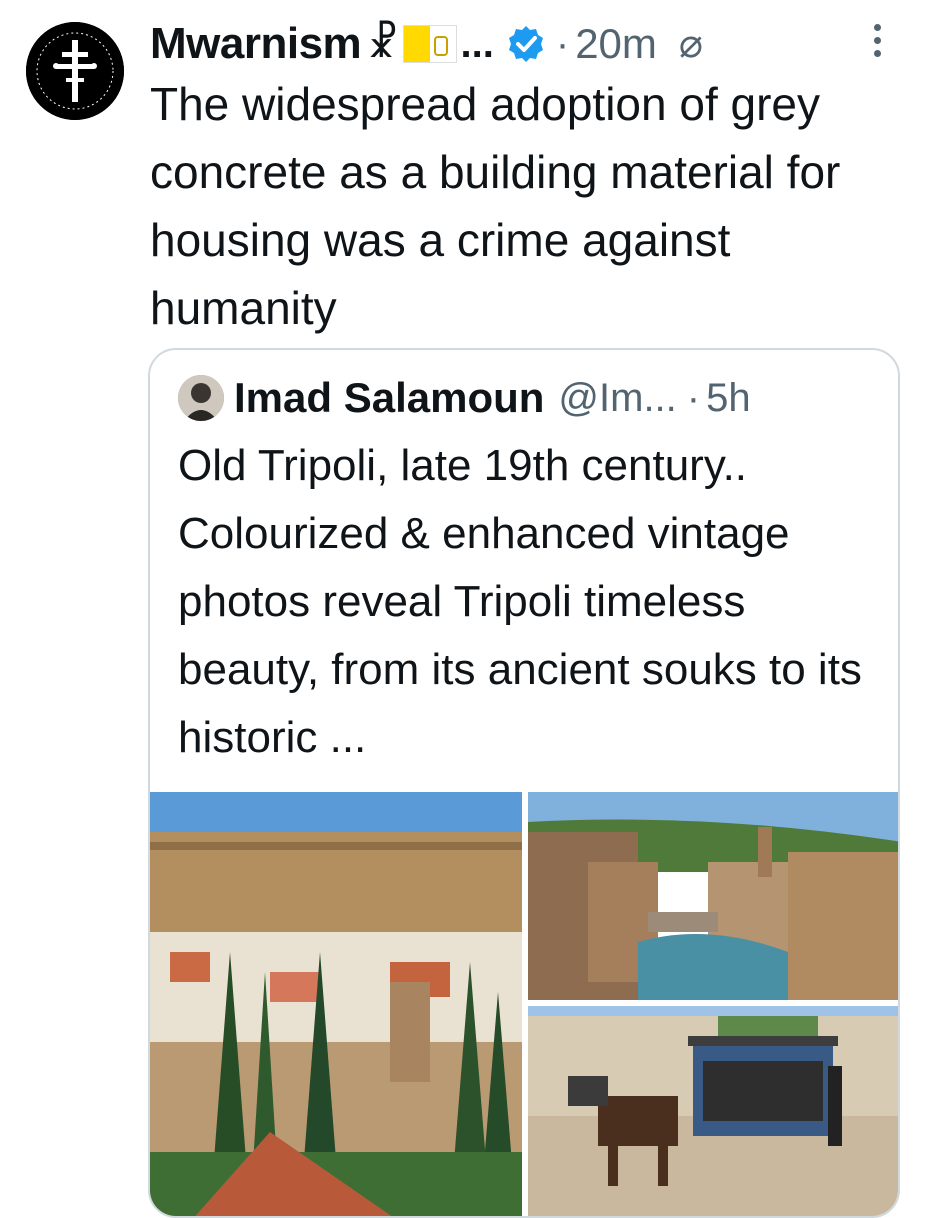 The width and height of the screenshot is (928, 1218). Describe the element at coordinates (429, 44) in the screenshot. I see `vatican-flag-icon` at that location.